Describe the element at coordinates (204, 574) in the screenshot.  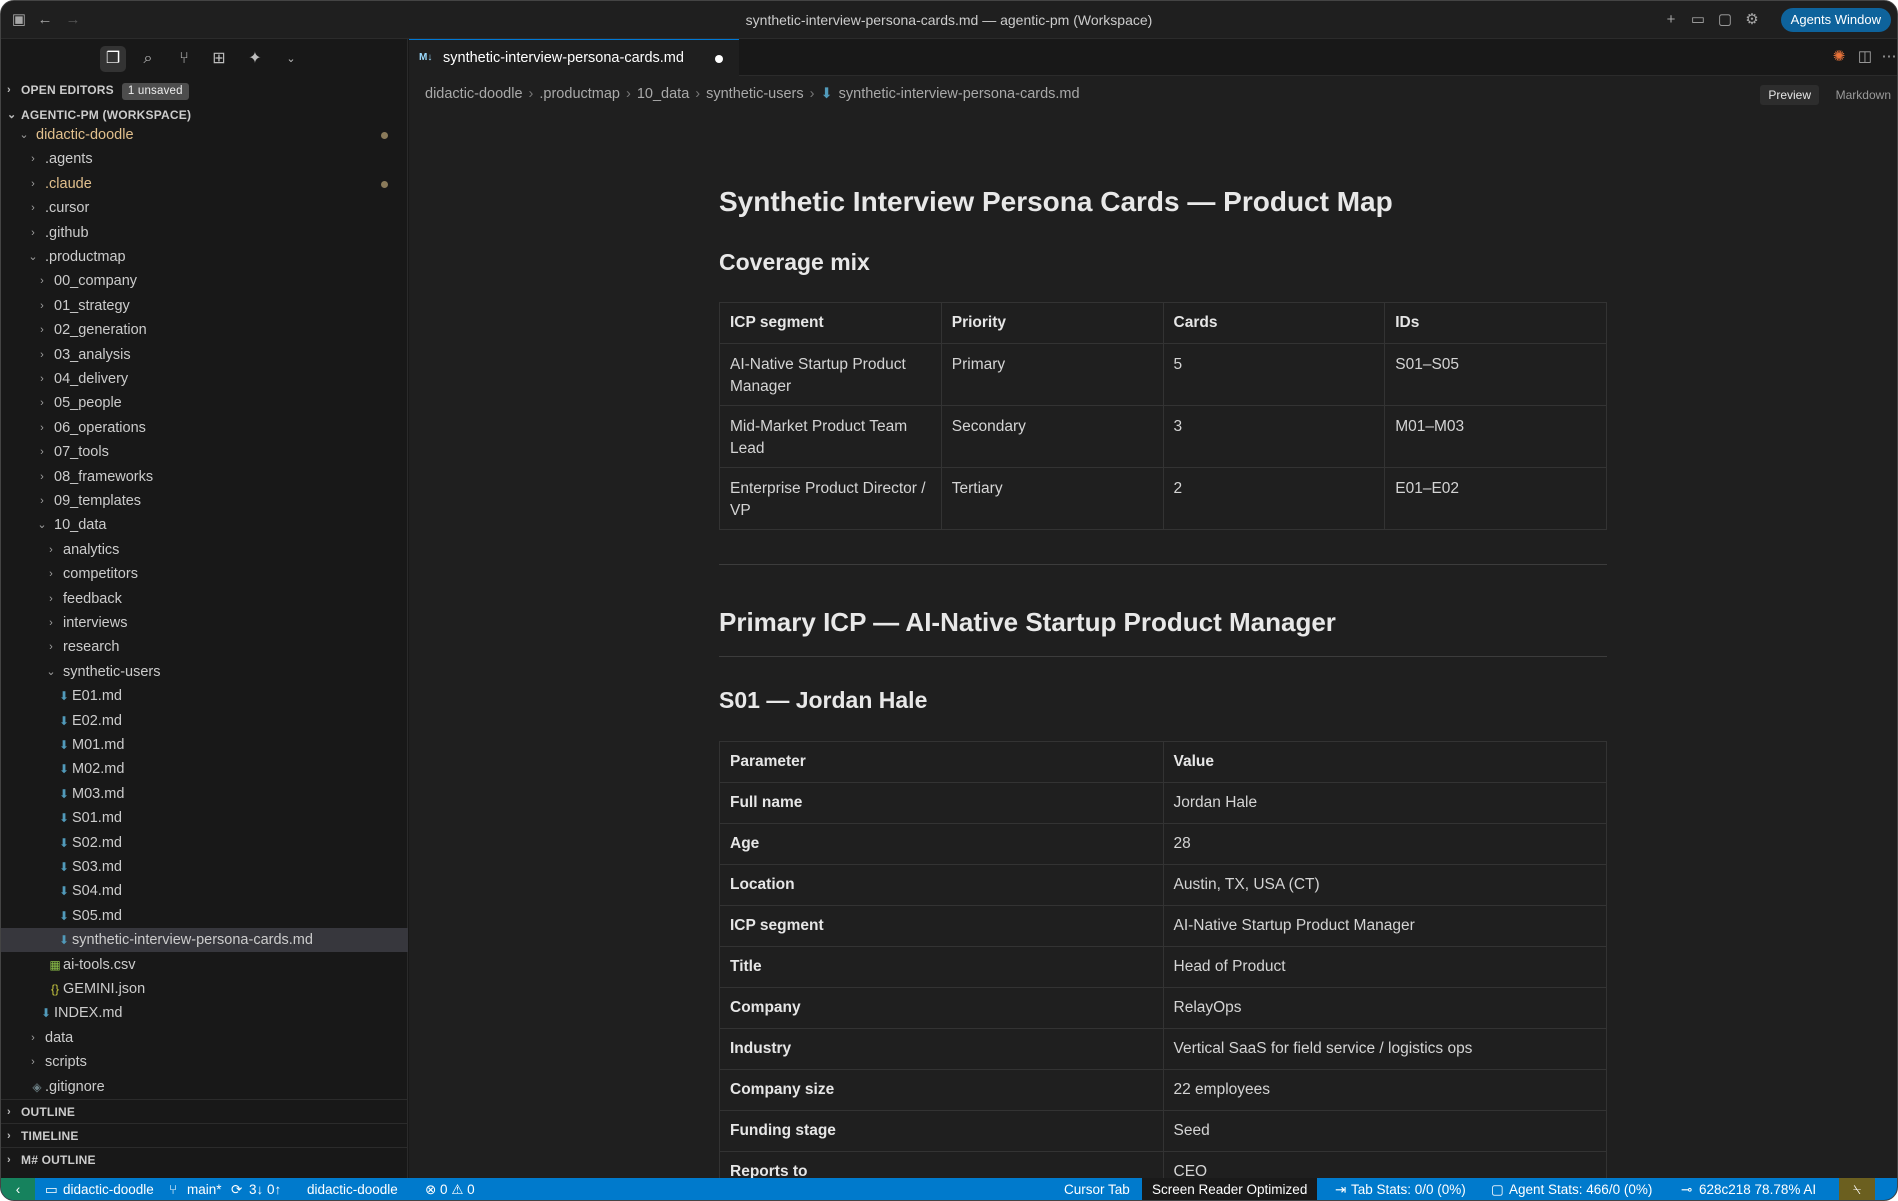
I see `folder-item: › competitors` at that location.